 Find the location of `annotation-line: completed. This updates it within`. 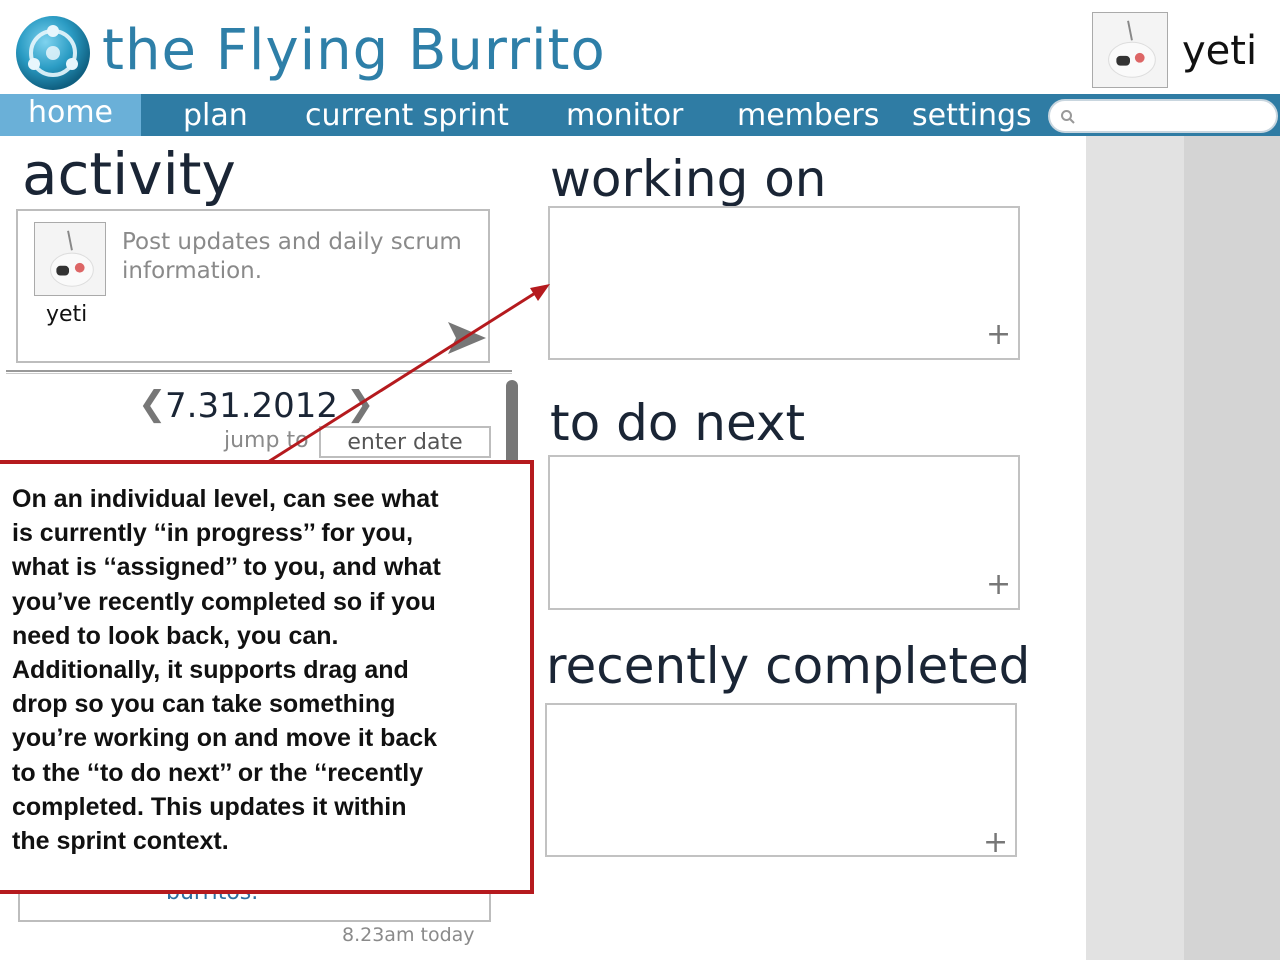

annotation-line: completed. This updates it within is located at coordinates (209, 806).